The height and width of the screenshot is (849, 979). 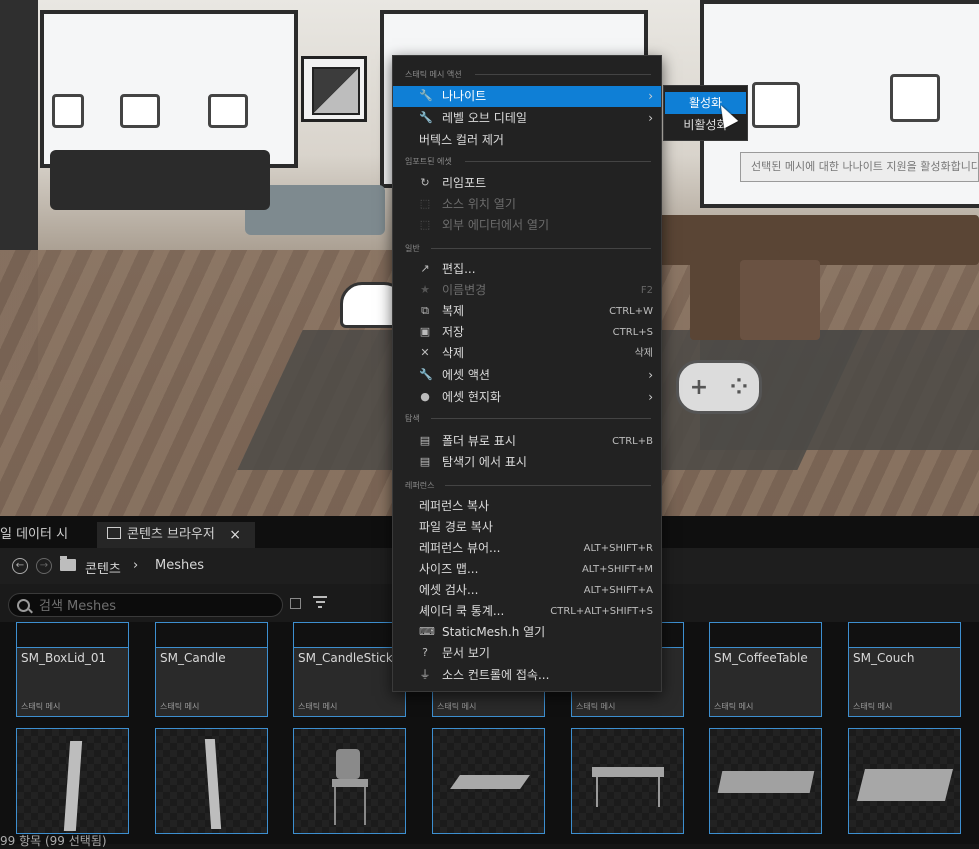 What do you see at coordinates (494, 632) in the screenshot?
I see `menu-item-label: StaticMesh.h 열기` at bounding box center [494, 632].